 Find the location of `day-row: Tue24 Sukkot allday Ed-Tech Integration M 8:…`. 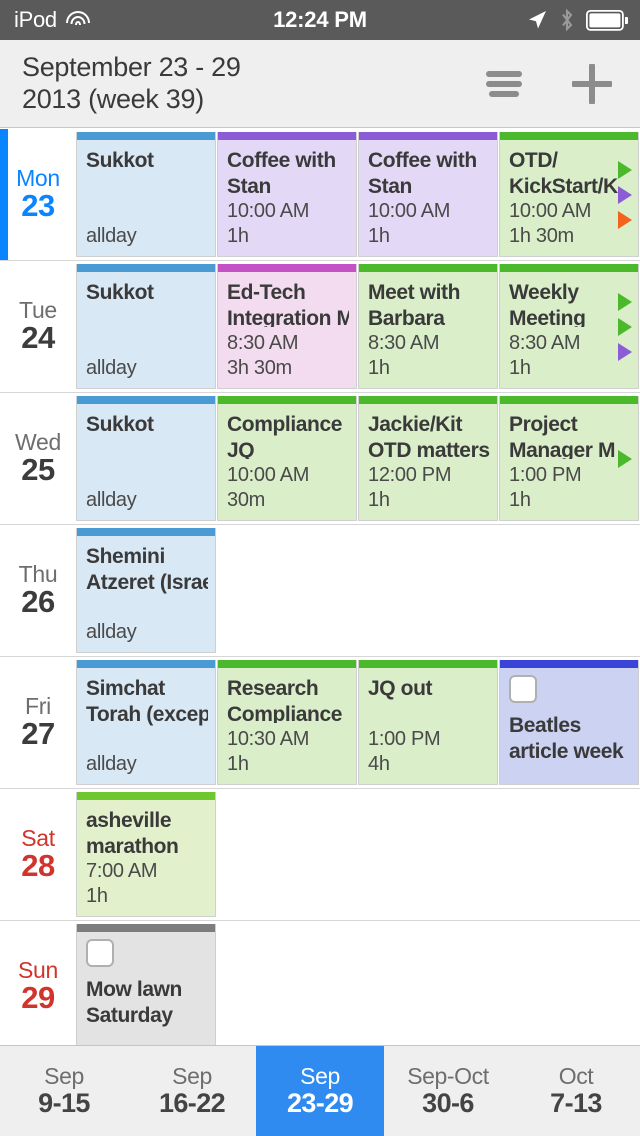

day-row: Tue24 Sukkot allday Ed-Tech Integration M 8:… is located at coordinates (320, 327).